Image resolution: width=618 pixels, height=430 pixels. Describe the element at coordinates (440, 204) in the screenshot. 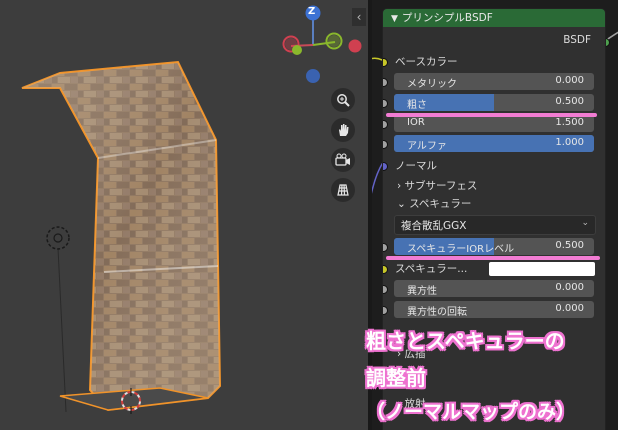

I see `specular-label: スペキュラー` at that location.